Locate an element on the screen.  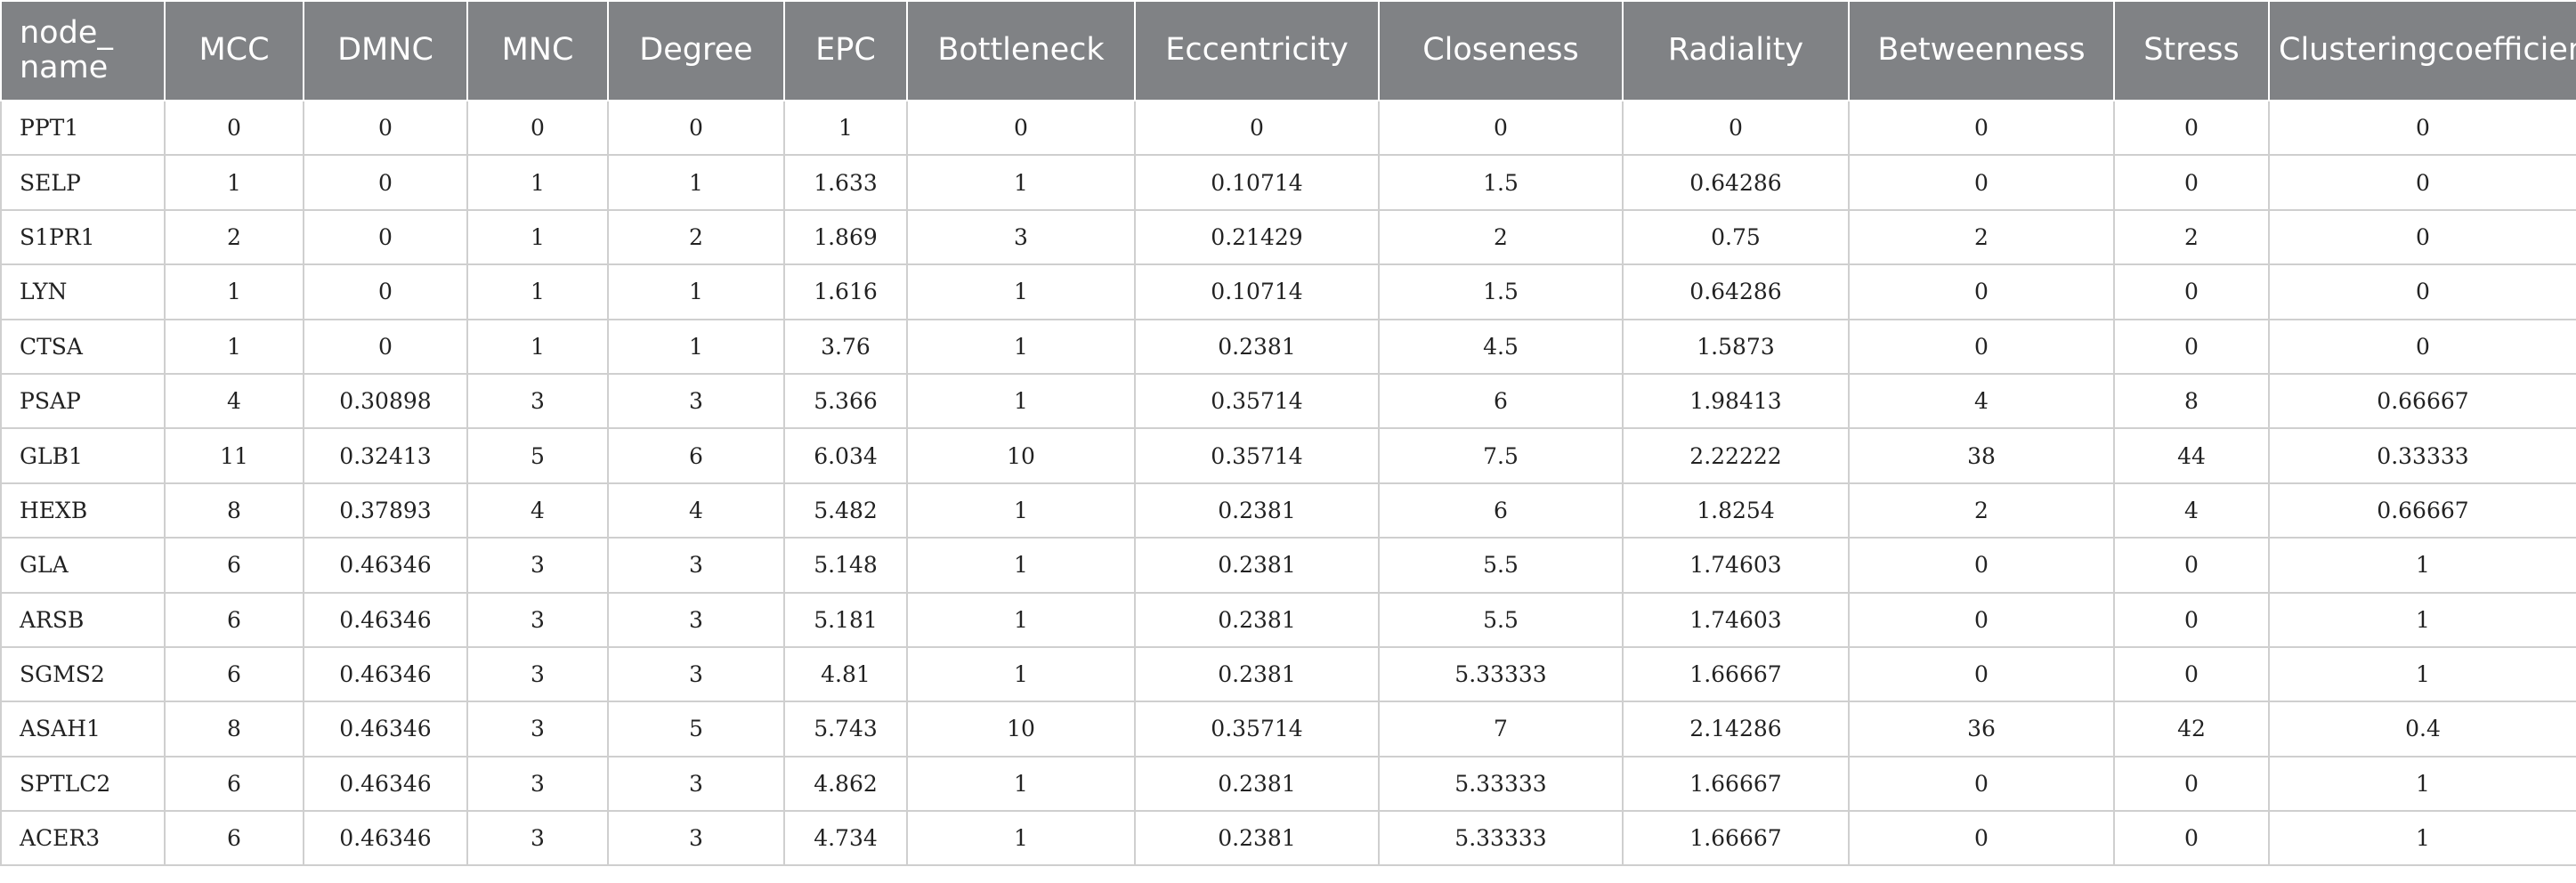
column-header-clustering-coefficient: Clusteringcoefficient is located at coordinates (2422, 51).